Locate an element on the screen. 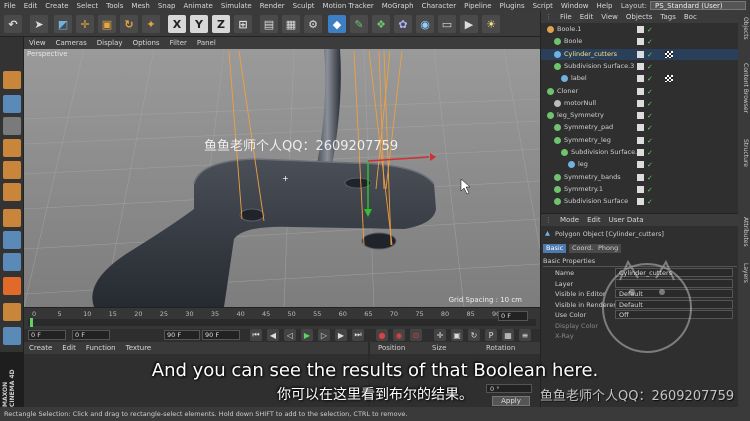  prev-key-icon: ◀ is located at coordinates (273, 335).